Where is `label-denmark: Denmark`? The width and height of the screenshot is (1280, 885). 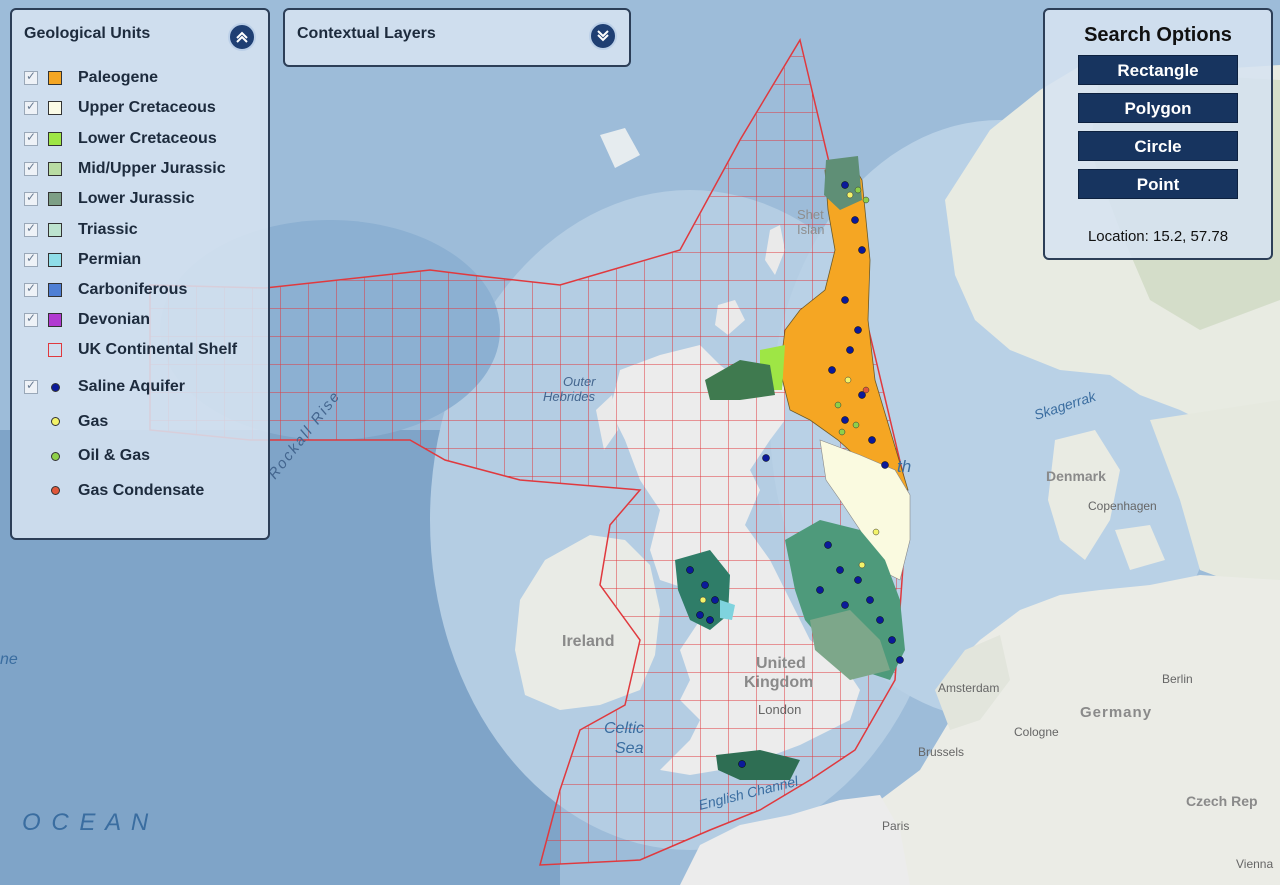
label-denmark: Denmark is located at coordinates (1076, 476).